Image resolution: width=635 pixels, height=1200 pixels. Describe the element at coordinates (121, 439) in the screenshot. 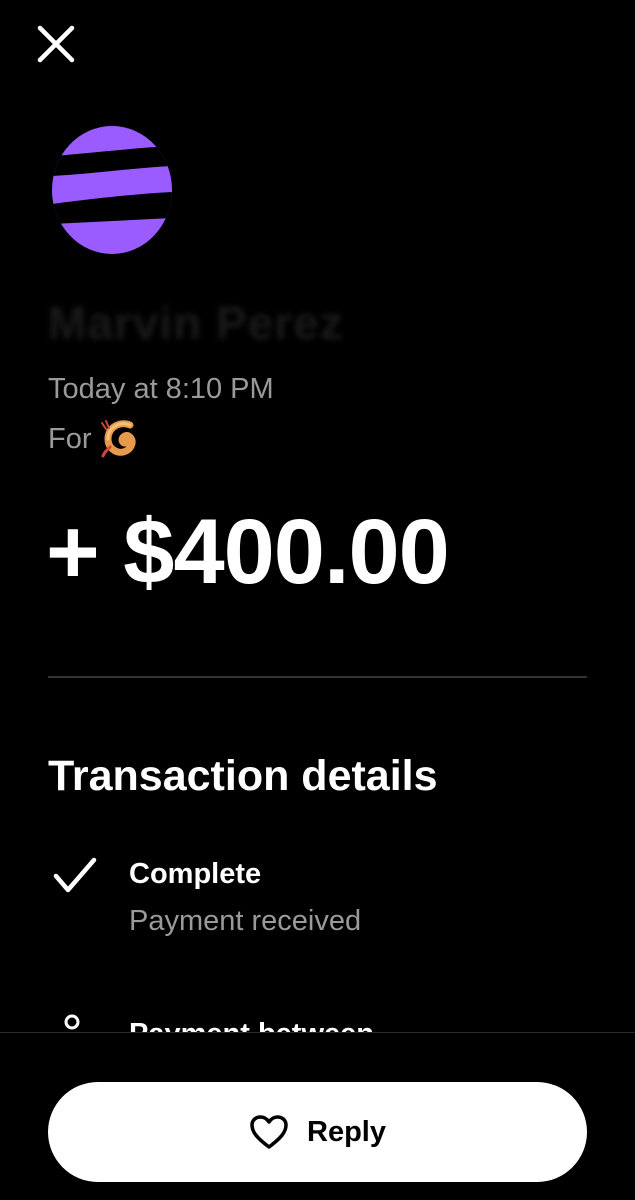

I see `shrimp-icon` at that location.